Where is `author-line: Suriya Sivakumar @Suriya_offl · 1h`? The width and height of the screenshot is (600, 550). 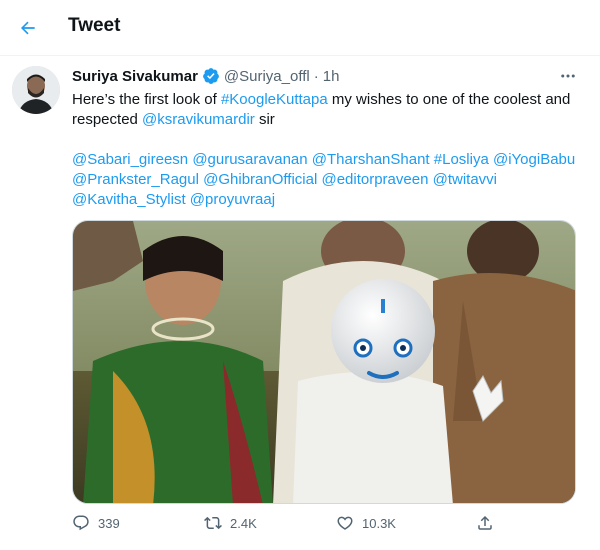 author-line: Suriya Sivakumar @Suriya_offl · 1h is located at coordinates (205, 76).